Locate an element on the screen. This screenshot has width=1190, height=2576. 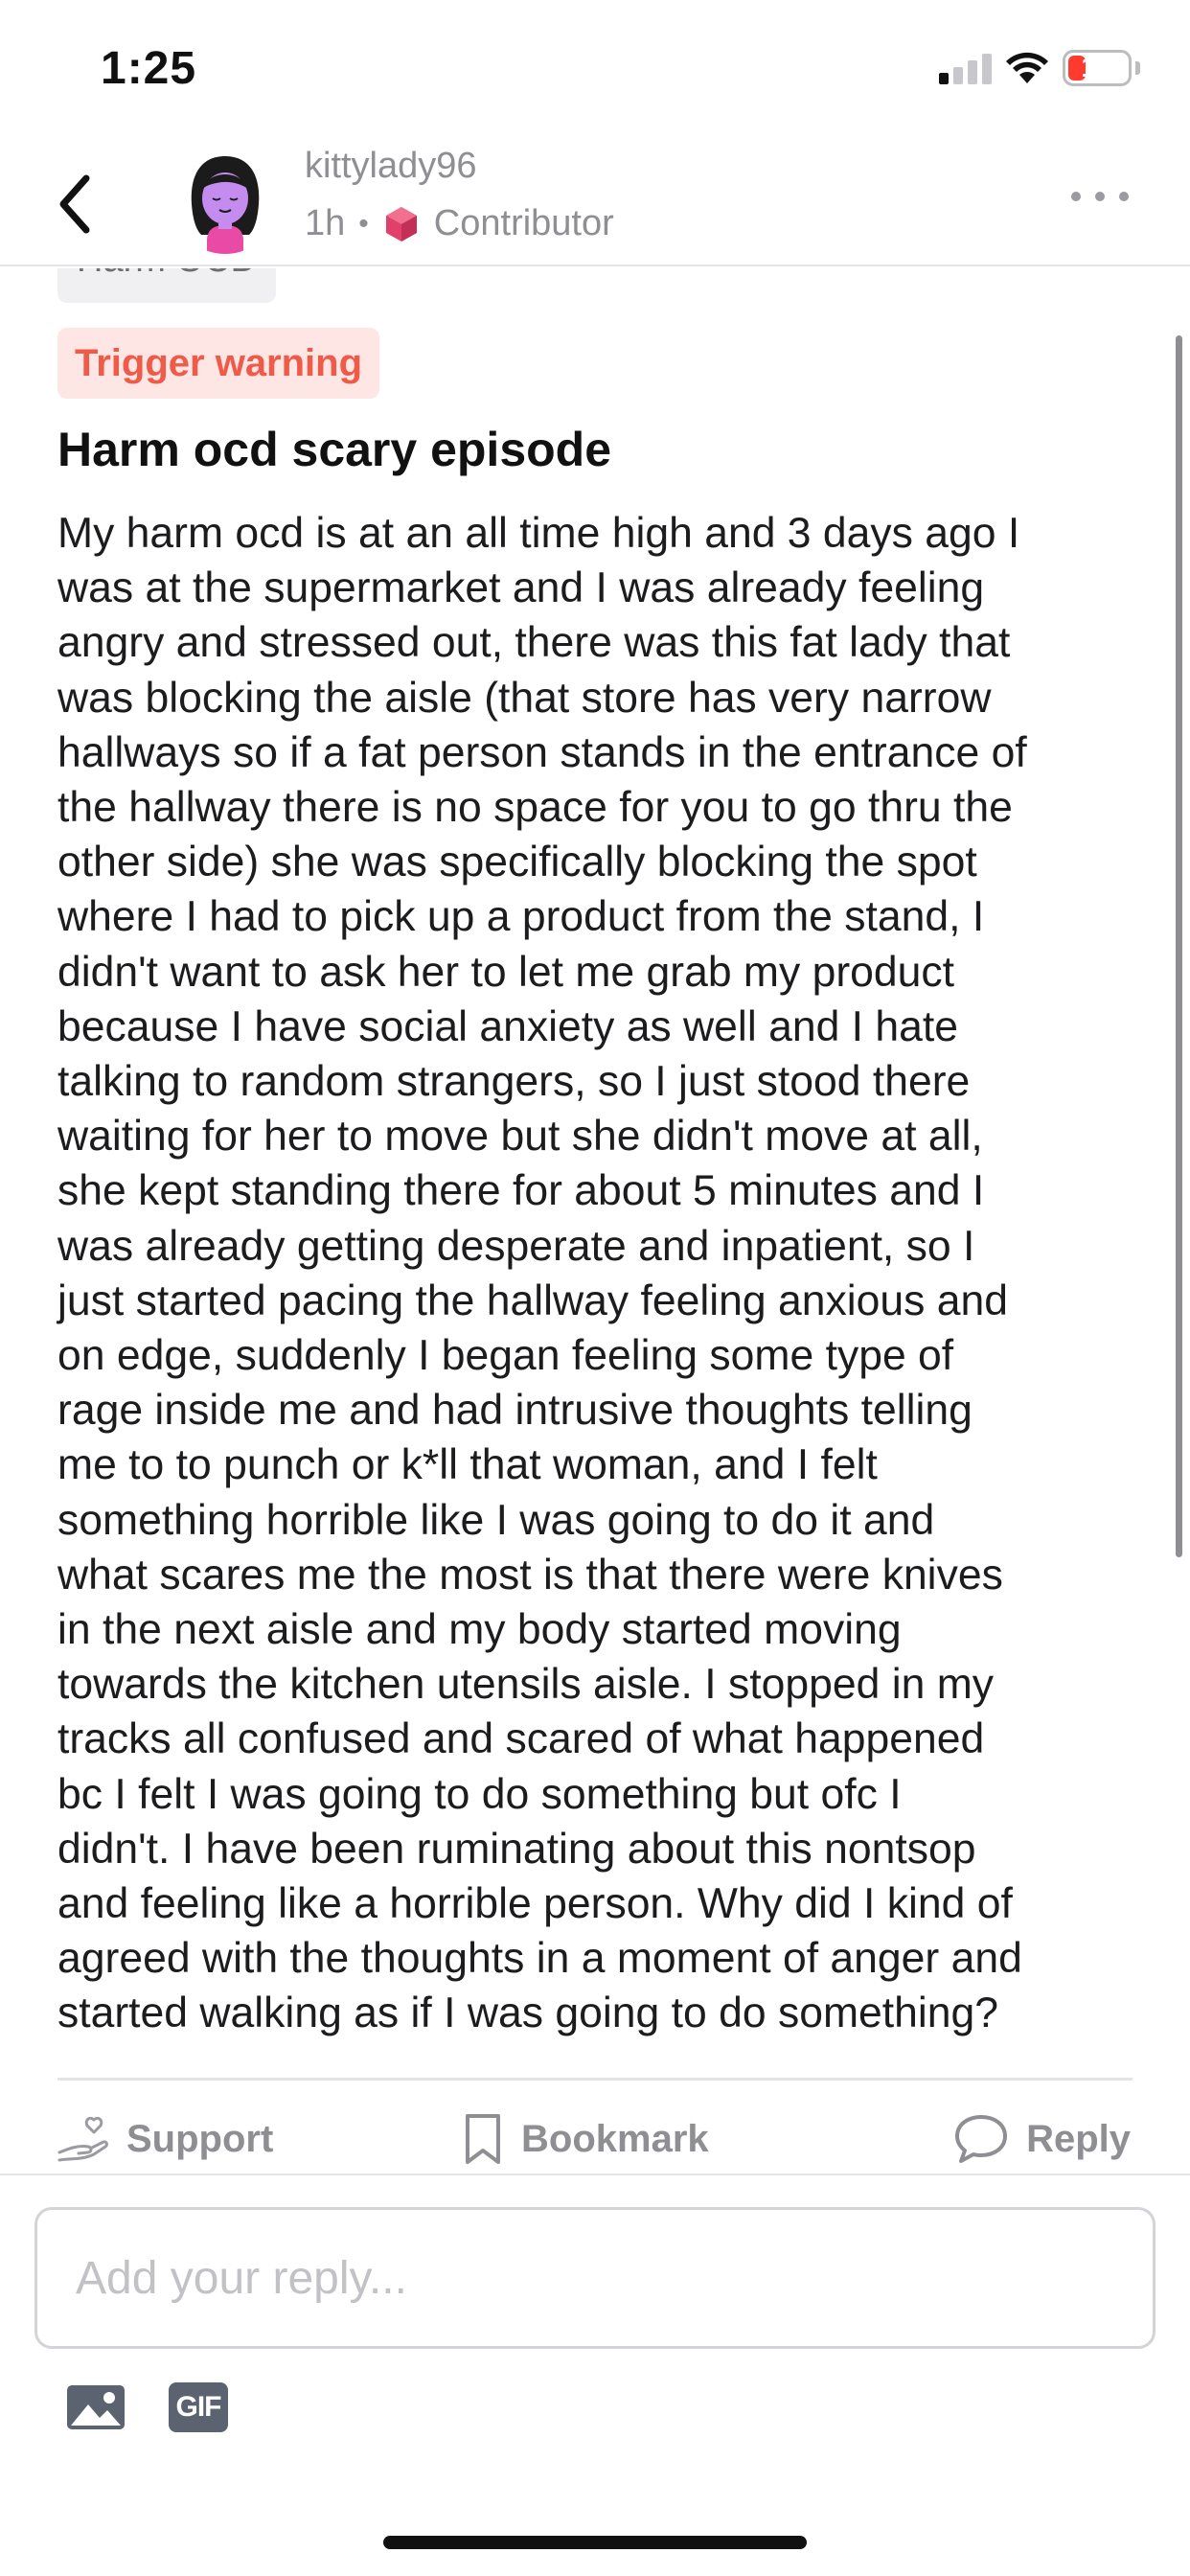
post-actions: Support Bookmark Reply is located at coordinates (595, 2139).